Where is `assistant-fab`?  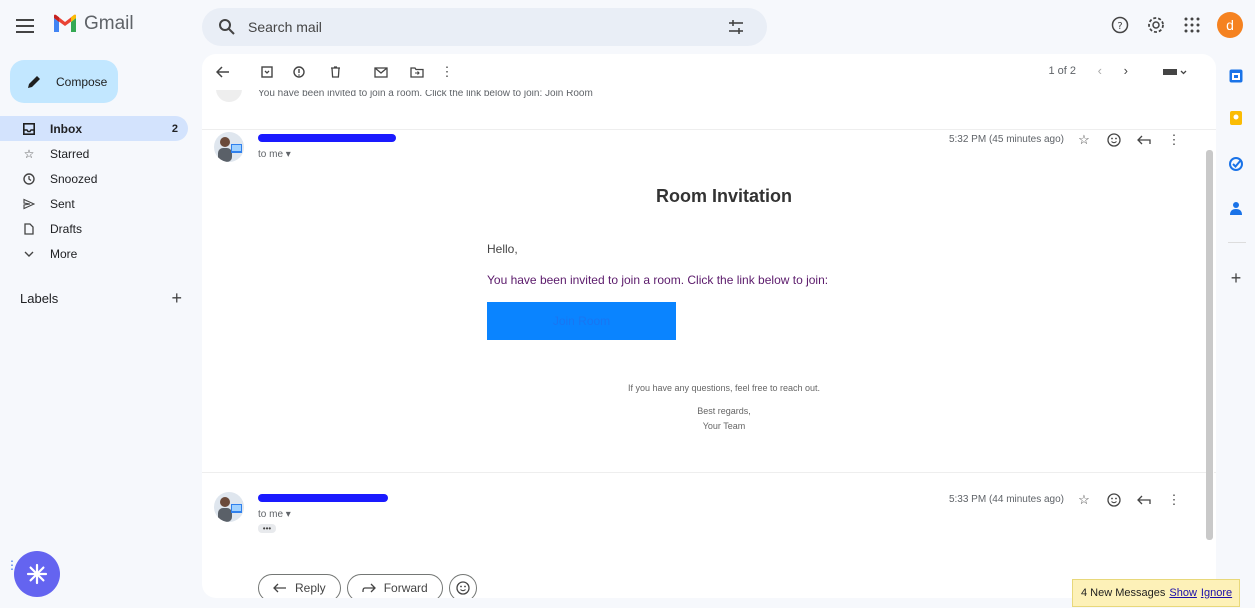
assistant-fab is located at coordinates (37, 574).